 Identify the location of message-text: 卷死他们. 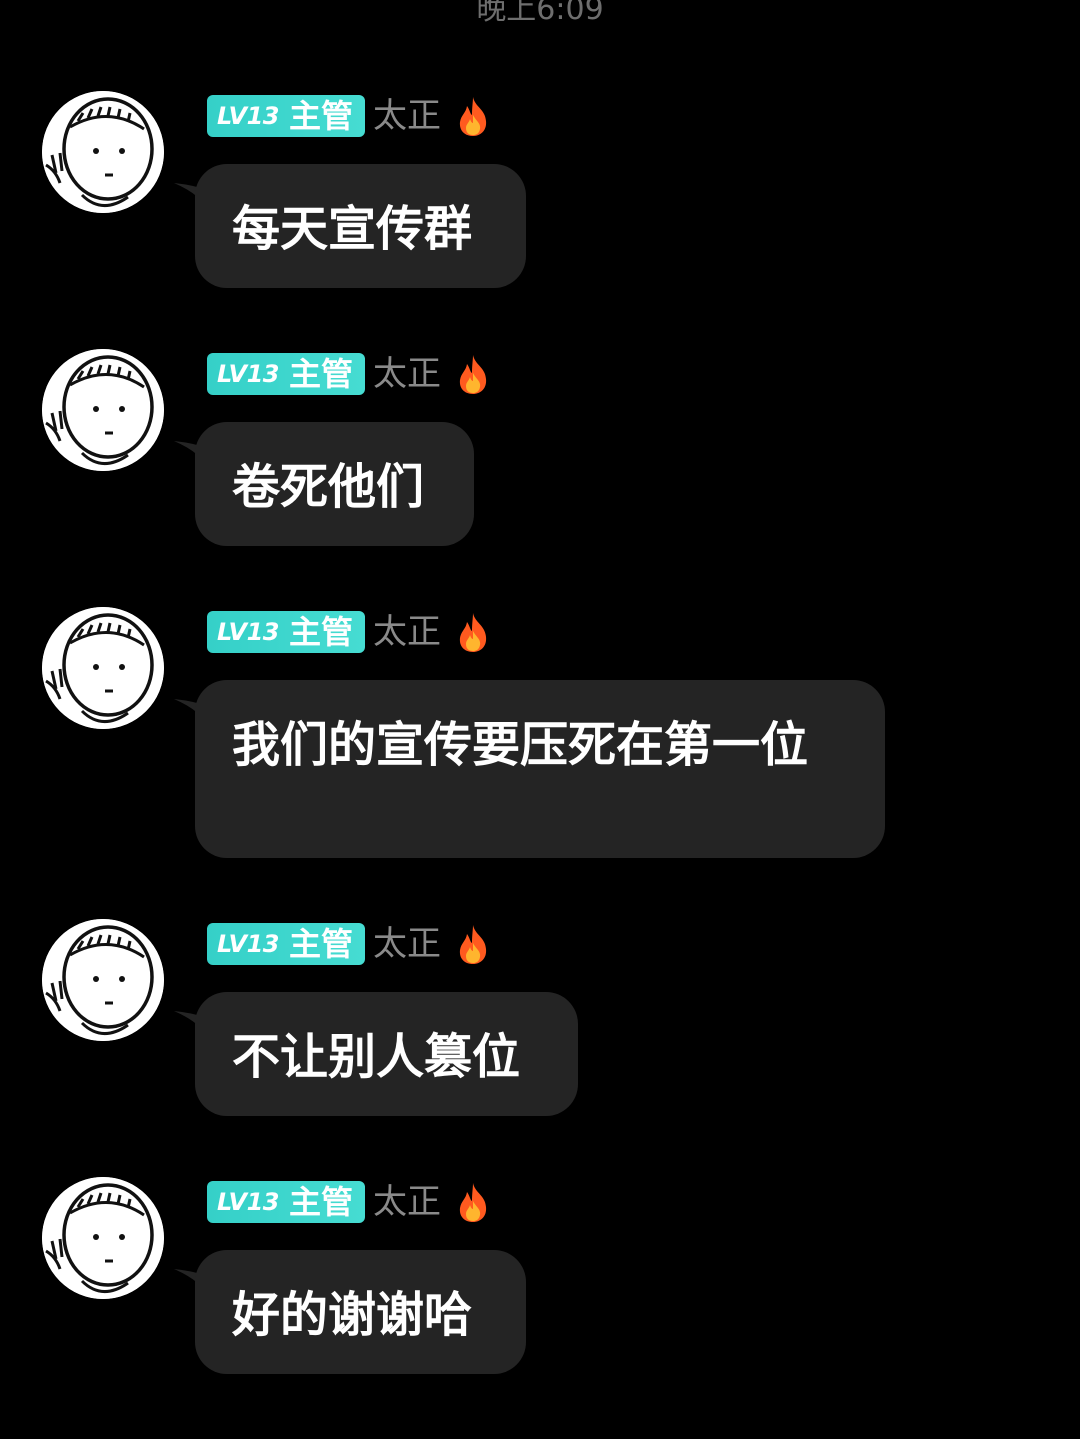
(328, 487).